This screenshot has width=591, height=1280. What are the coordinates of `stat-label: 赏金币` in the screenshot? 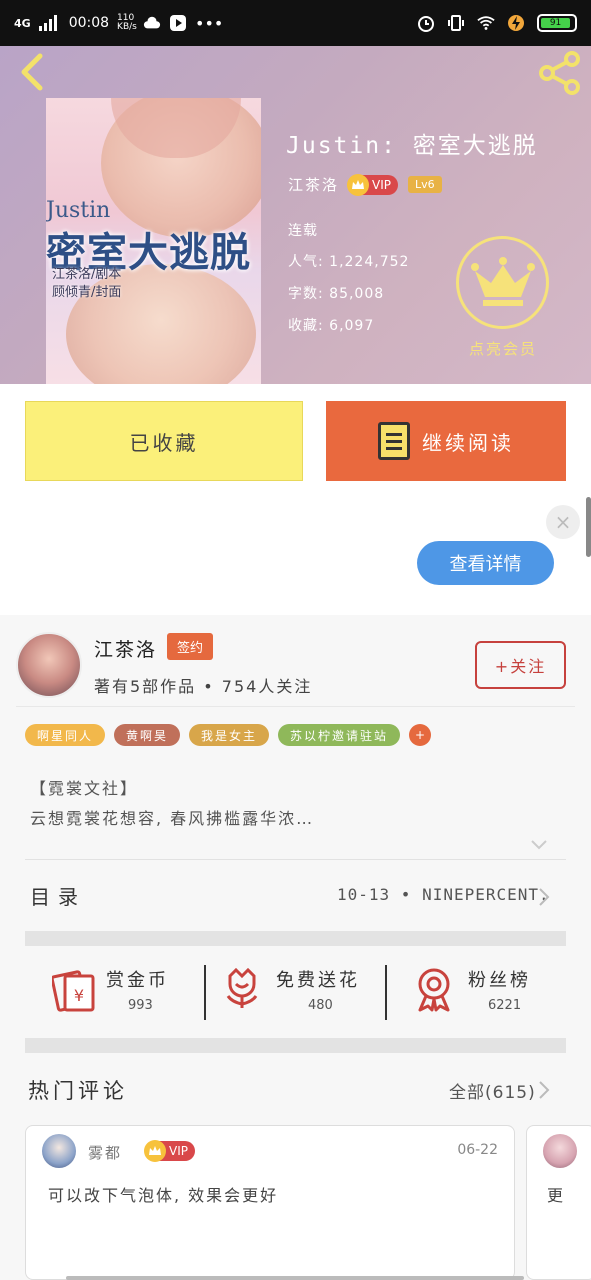 It's located at (137, 980).